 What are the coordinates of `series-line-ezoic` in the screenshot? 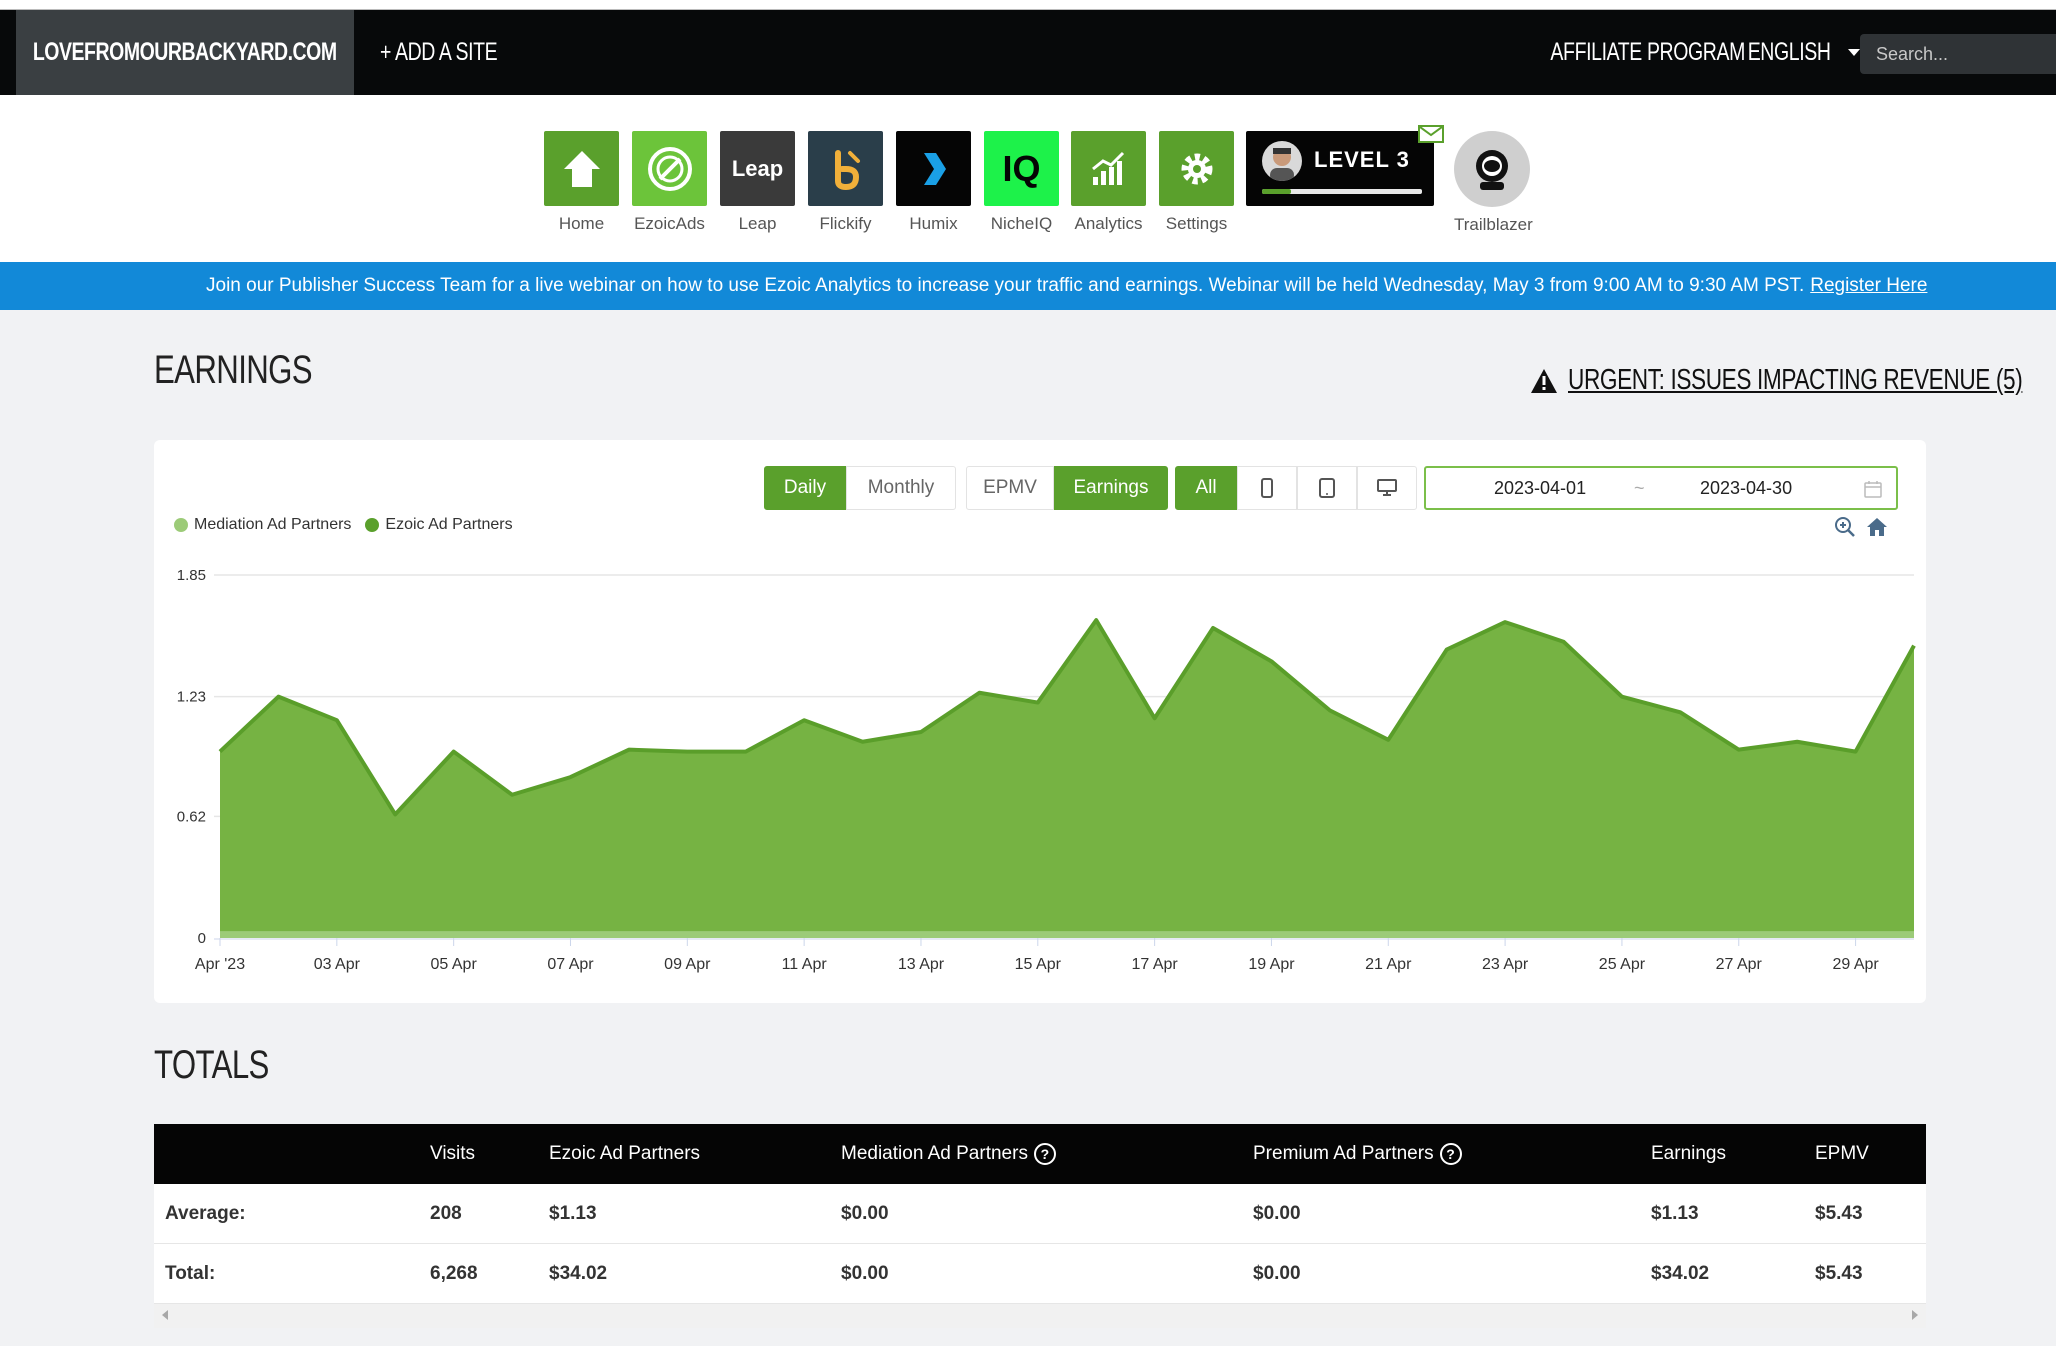 It's located at (1067, 717).